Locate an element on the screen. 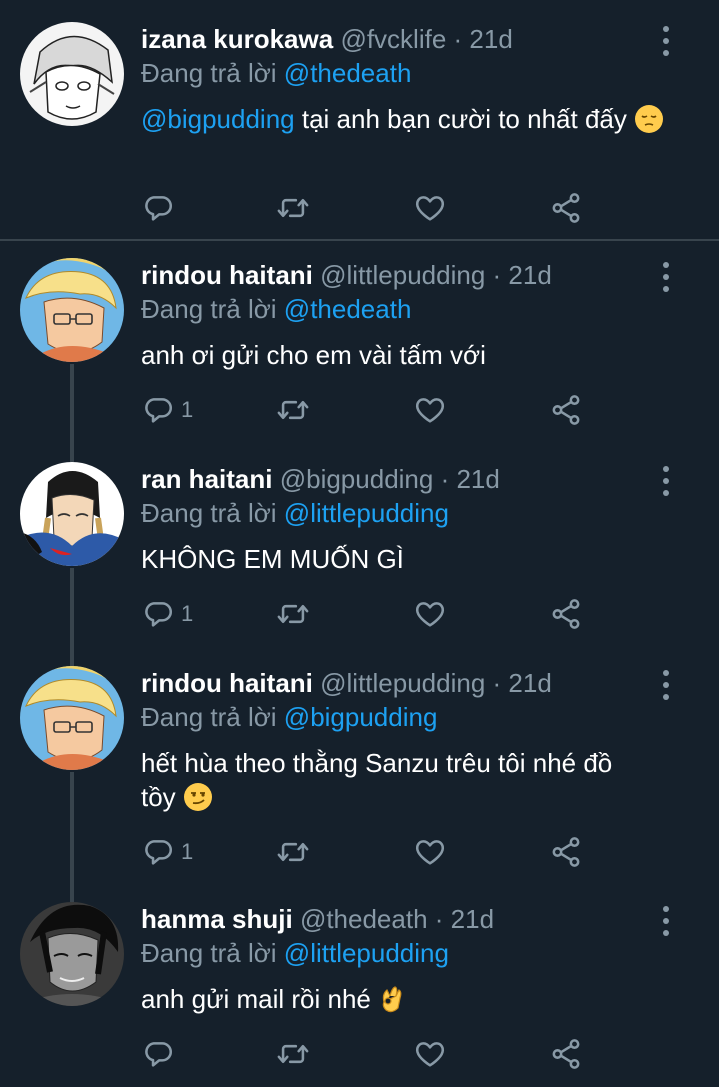 Image resolution: width=719 pixels, height=1087 pixels. display-name: ran haitani is located at coordinates (206, 479).